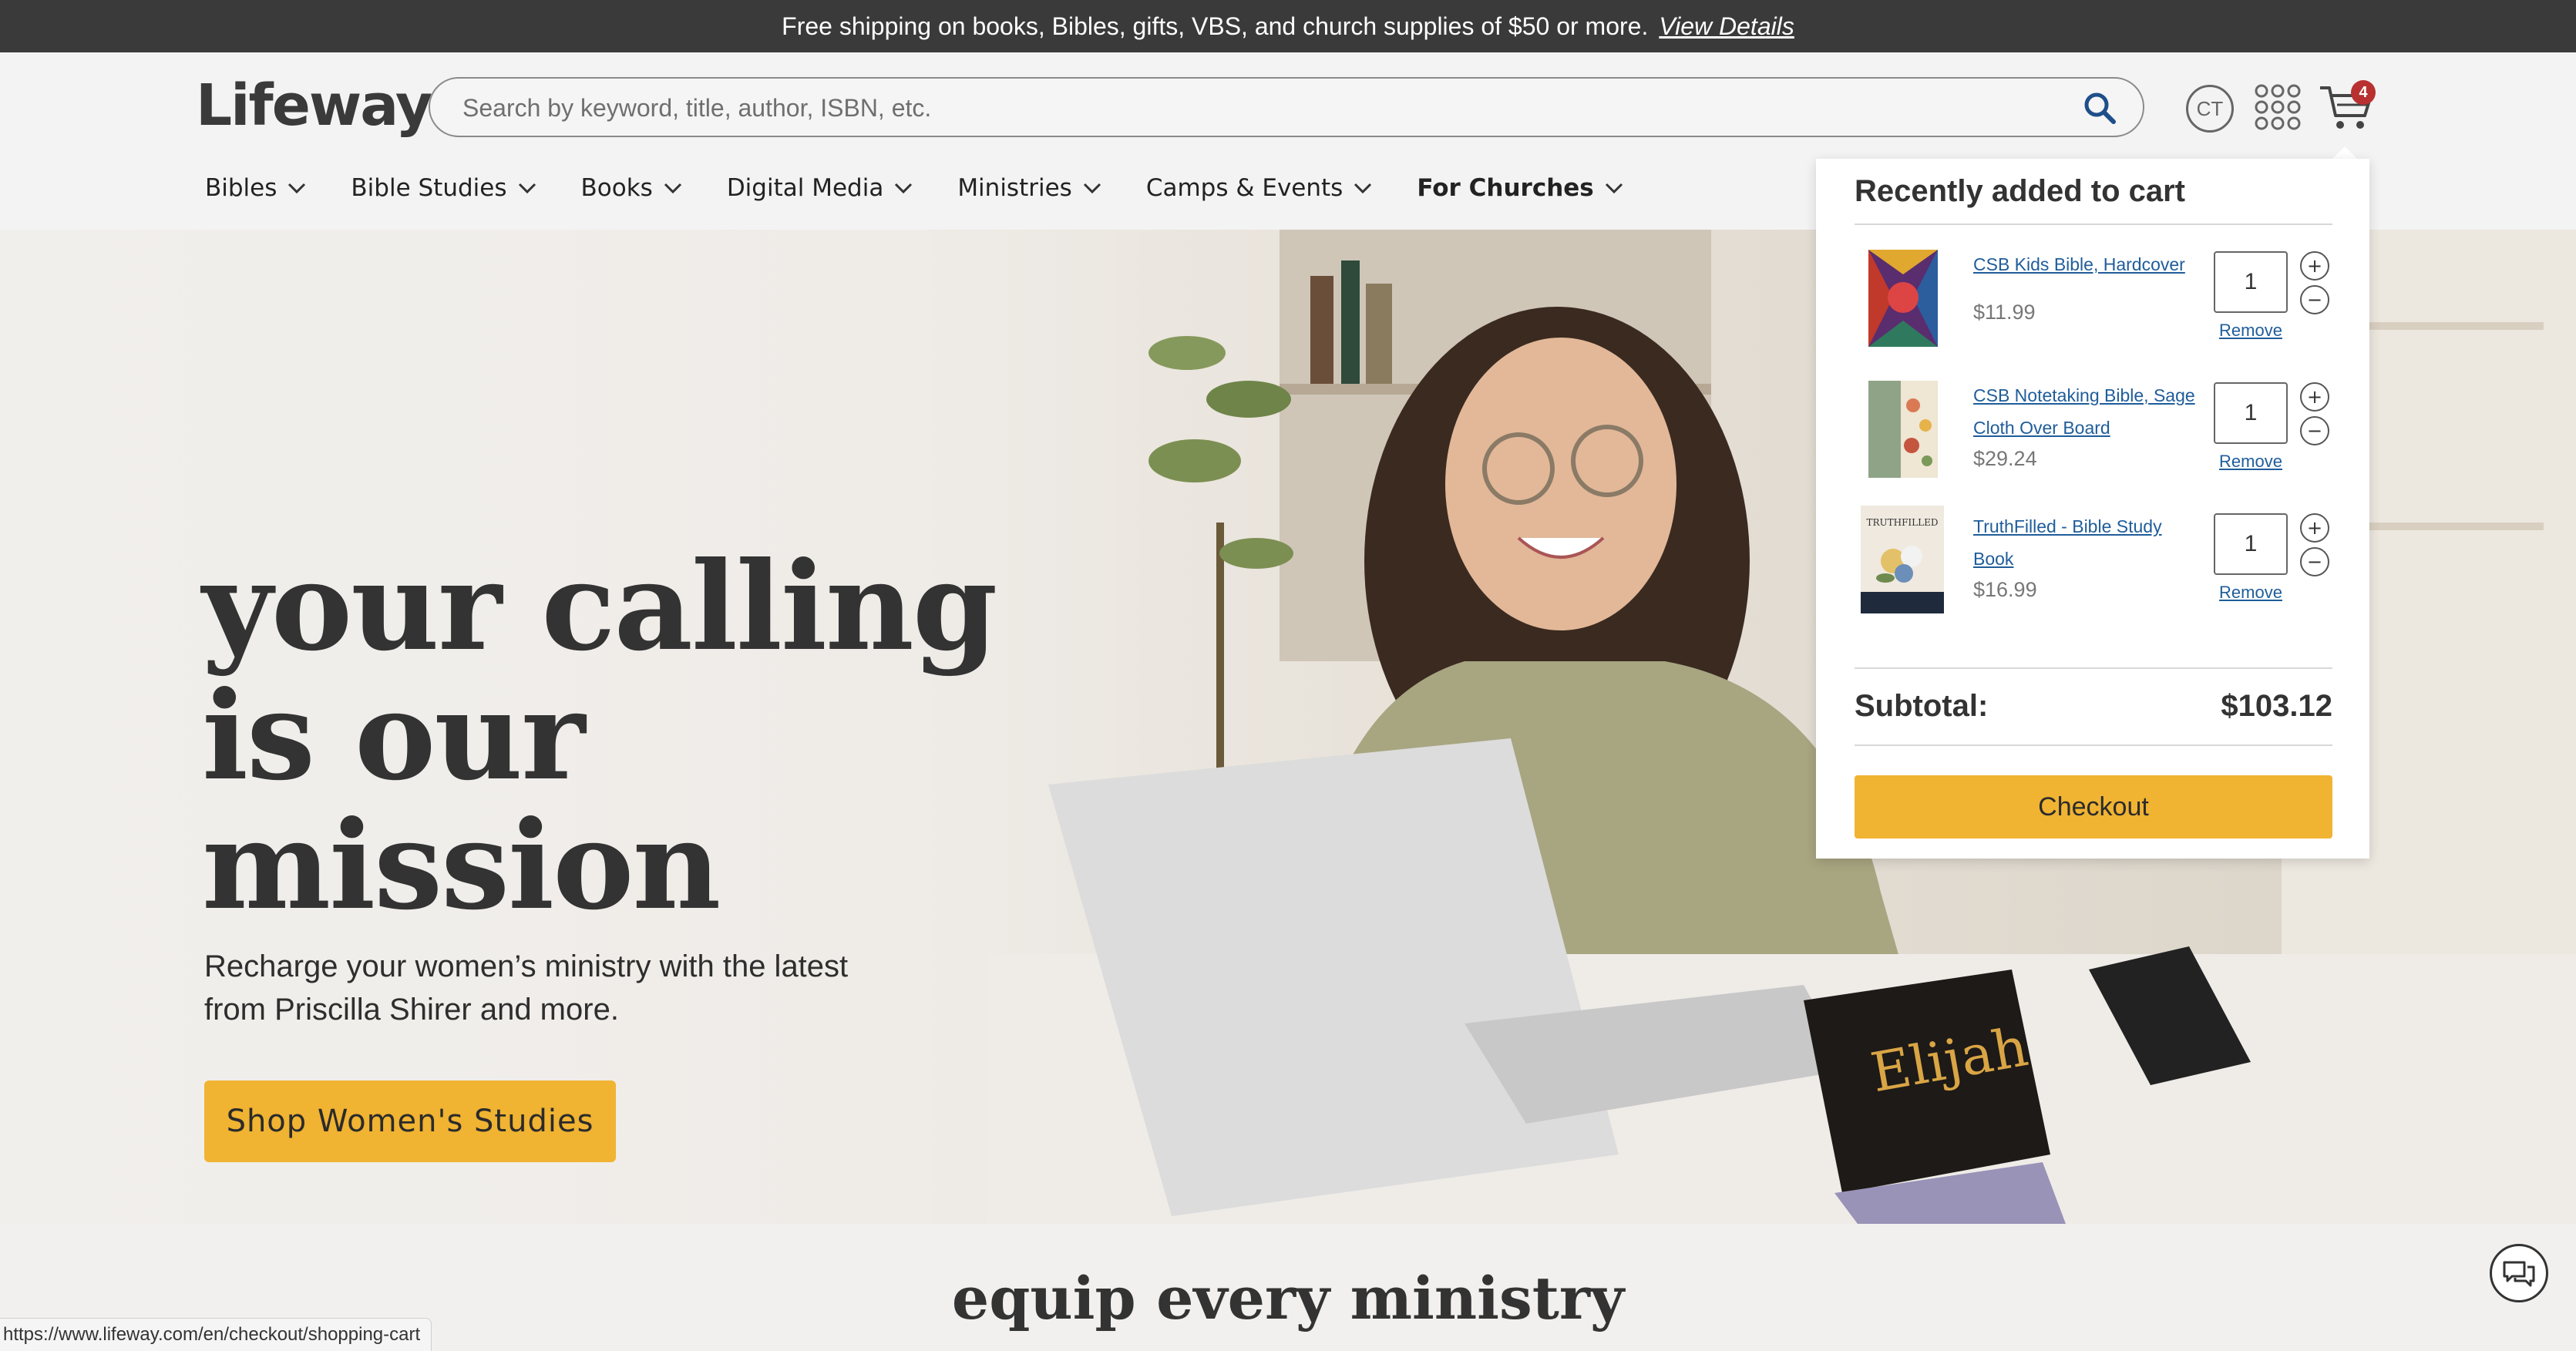  I want to click on subtotal-label: Subtotal:, so click(1922, 706).